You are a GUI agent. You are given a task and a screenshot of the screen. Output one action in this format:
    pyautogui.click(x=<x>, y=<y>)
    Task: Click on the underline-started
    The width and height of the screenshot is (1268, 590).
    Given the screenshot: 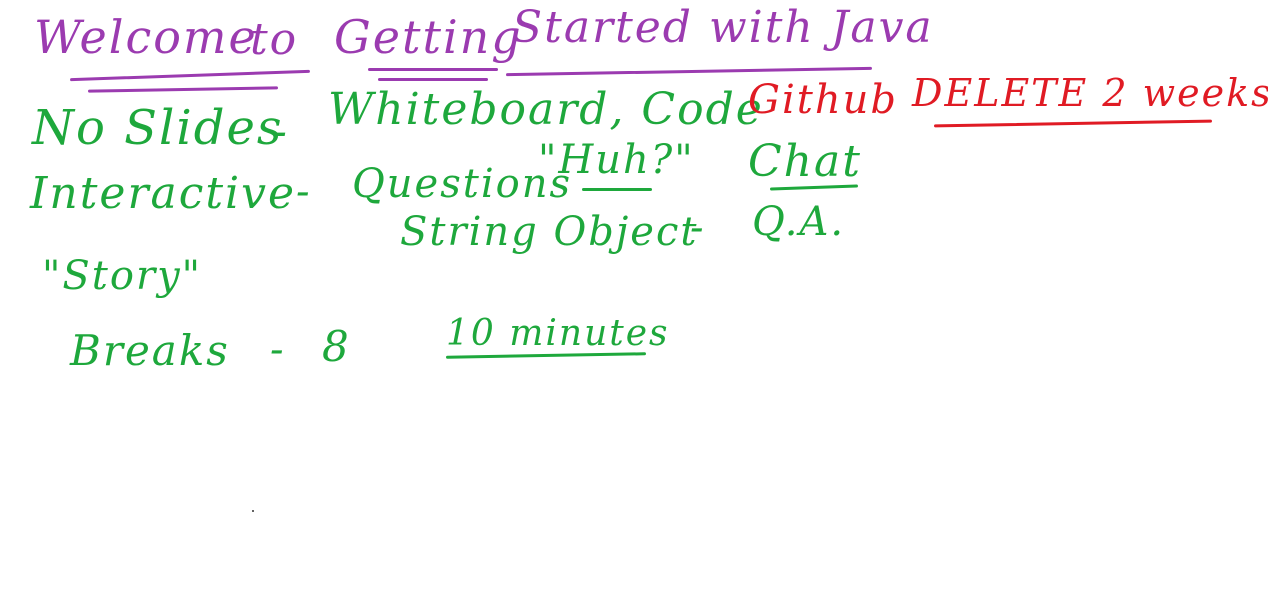 What is the action you would take?
    pyautogui.click(x=689, y=71)
    